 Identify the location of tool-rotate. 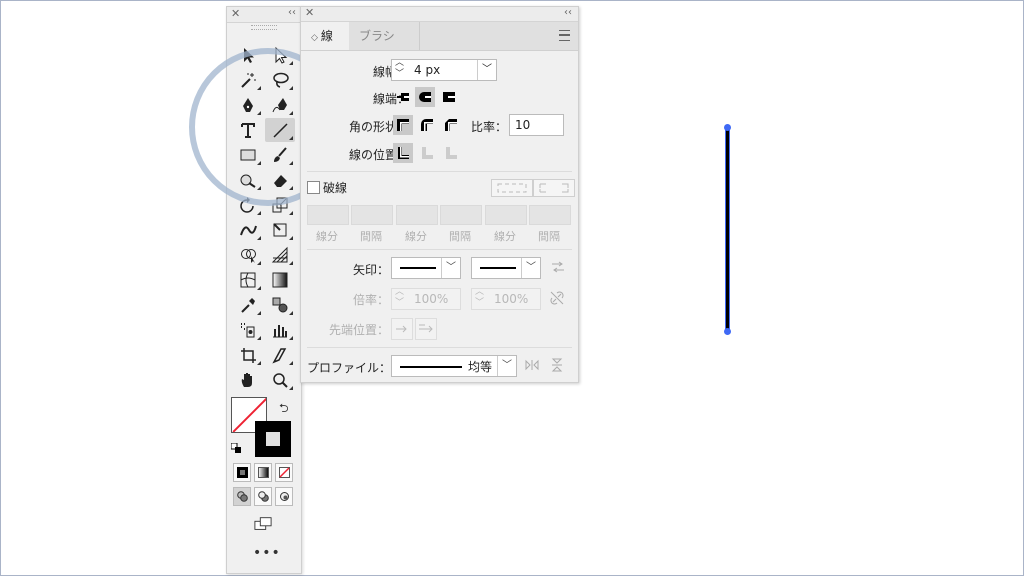
(248, 205).